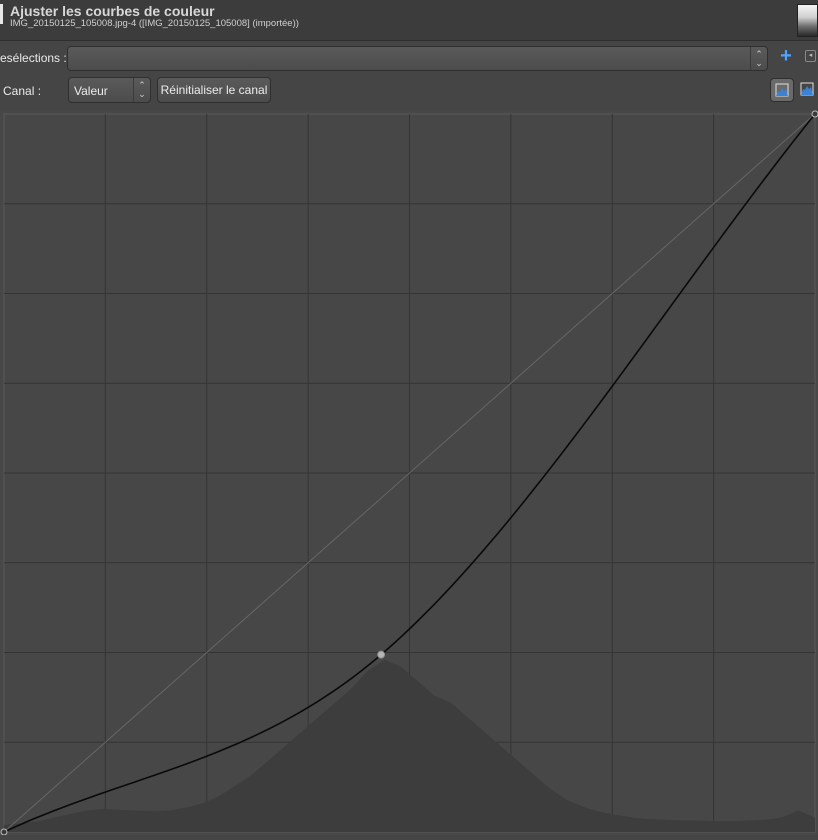 The height and width of the screenshot is (840, 818). Describe the element at coordinates (214, 90) in the screenshot. I see `reset-channel-button: Réinitialiser le canal` at that location.